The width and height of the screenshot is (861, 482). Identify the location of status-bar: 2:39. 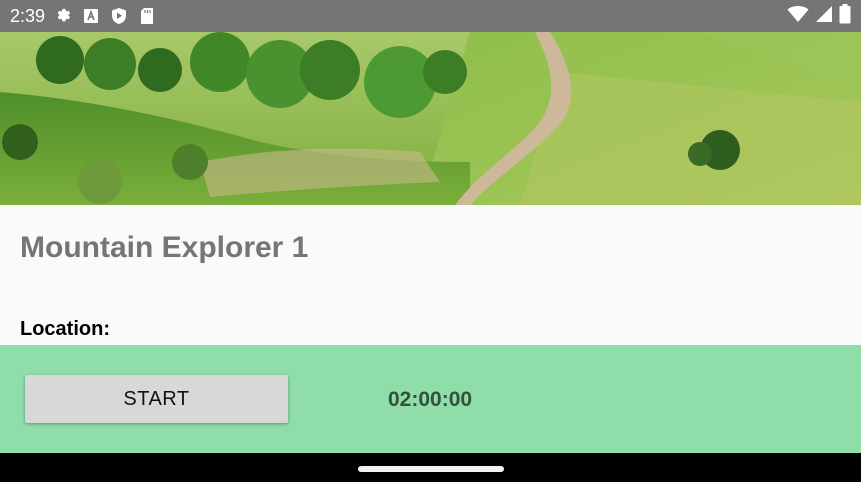
(430, 16).